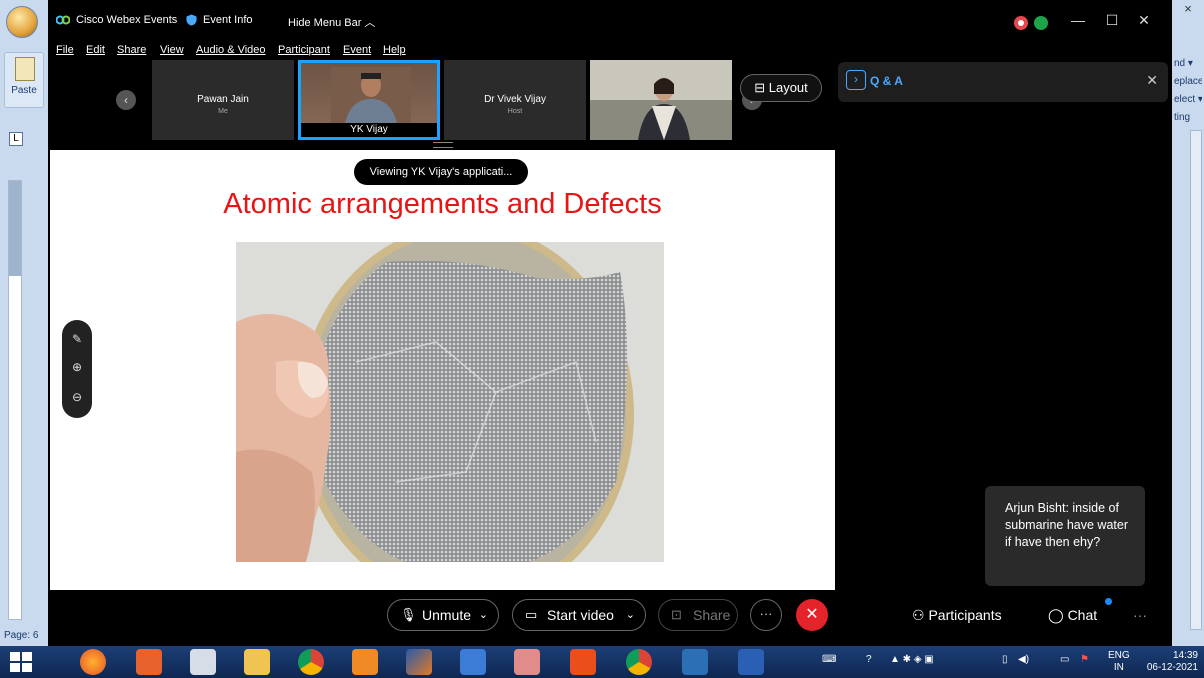 The width and height of the screenshot is (1204, 678). Describe the element at coordinates (1187, 99) in the screenshot. I see `select-item: elect ▾` at that location.